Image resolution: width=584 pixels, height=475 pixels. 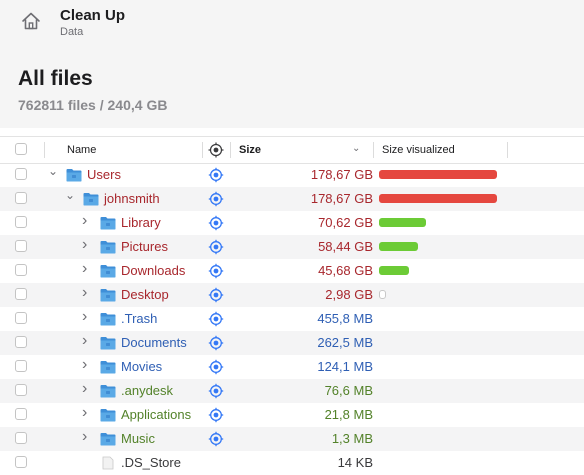 I want to click on column-header-name: Name, so click(x=81, y=150).